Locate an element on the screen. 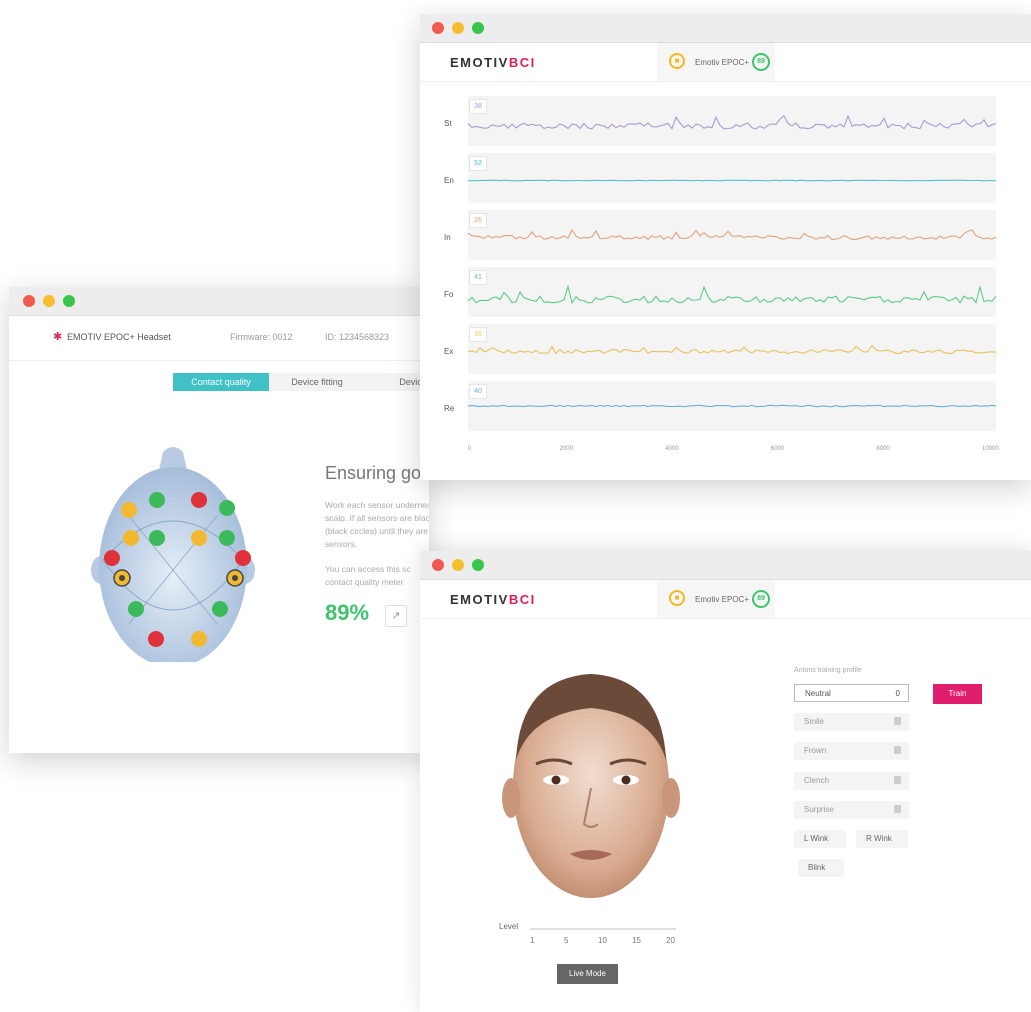  lock-icon: ■ is located at coordinates (677, 598).